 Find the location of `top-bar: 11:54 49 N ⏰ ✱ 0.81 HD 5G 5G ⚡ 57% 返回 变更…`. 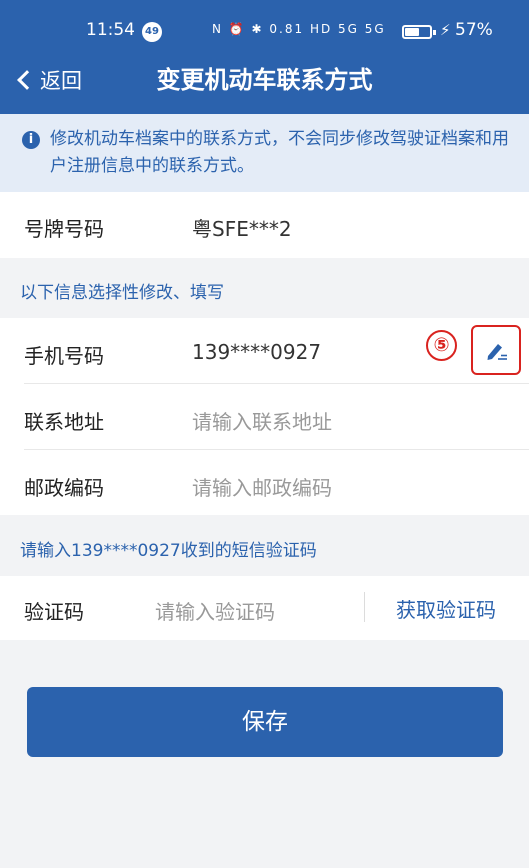

top-bar: 11:54 49 N ⏰ ✱ 0.81 HD 5G 5G ⚡ 57% 返回 变更… is located at coordinates (264, 57).